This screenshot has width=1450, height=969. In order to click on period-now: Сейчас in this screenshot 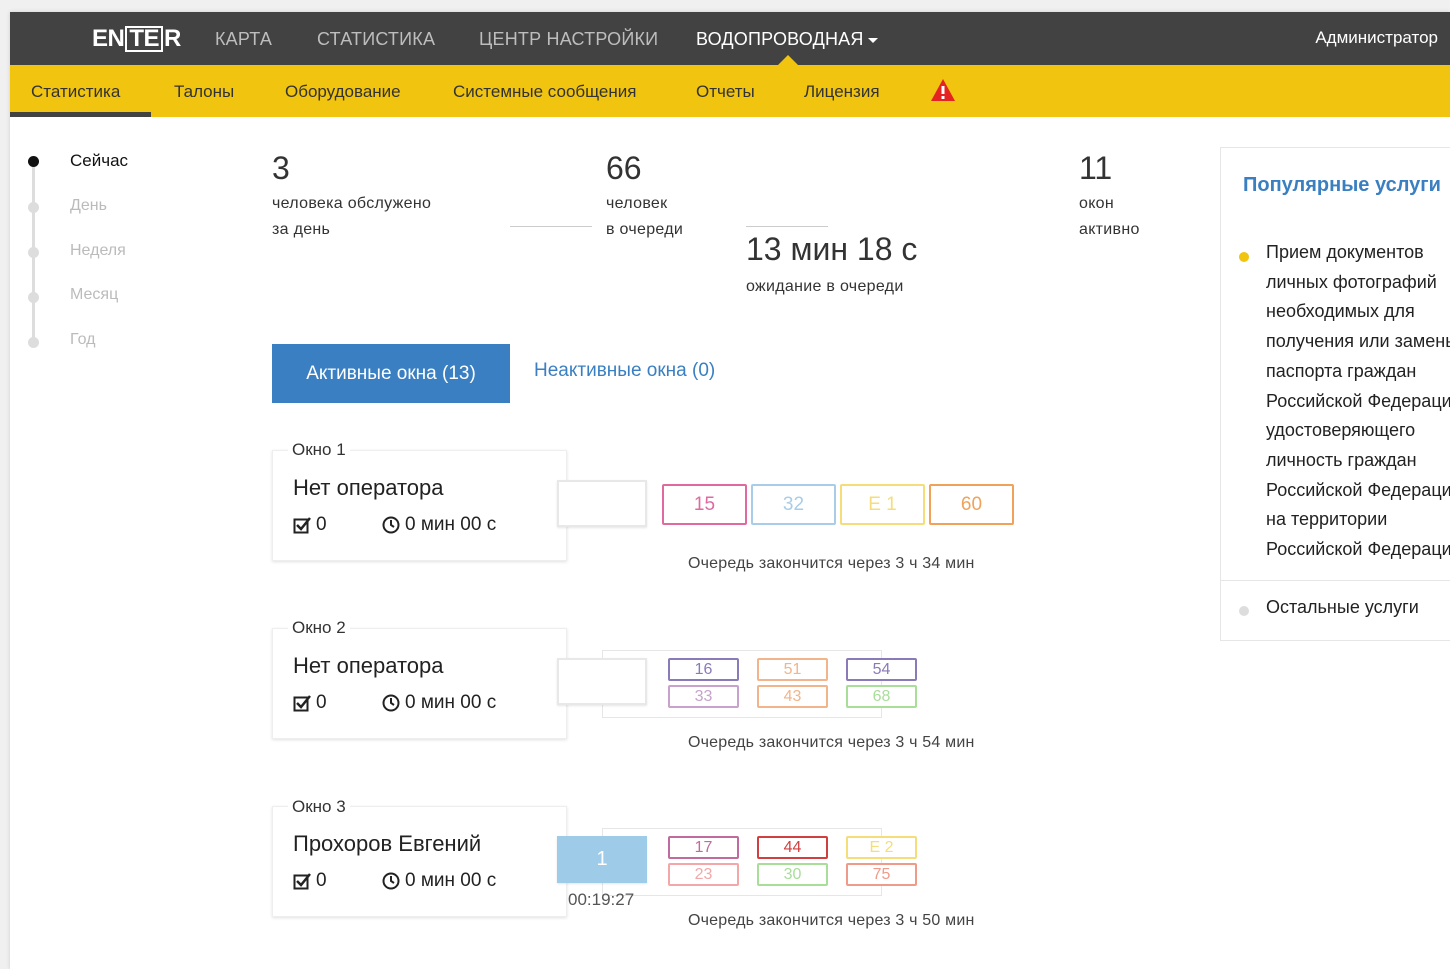, I will do `click(99, 161)`.